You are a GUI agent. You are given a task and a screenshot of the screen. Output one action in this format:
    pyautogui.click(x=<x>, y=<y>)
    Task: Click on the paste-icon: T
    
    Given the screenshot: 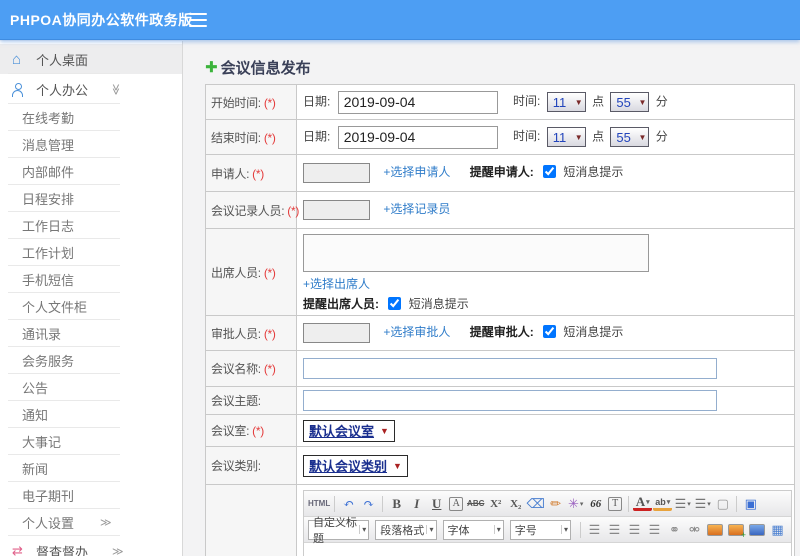 What is the action you would take?
    pyautogui.click(x=615, y=503)
    